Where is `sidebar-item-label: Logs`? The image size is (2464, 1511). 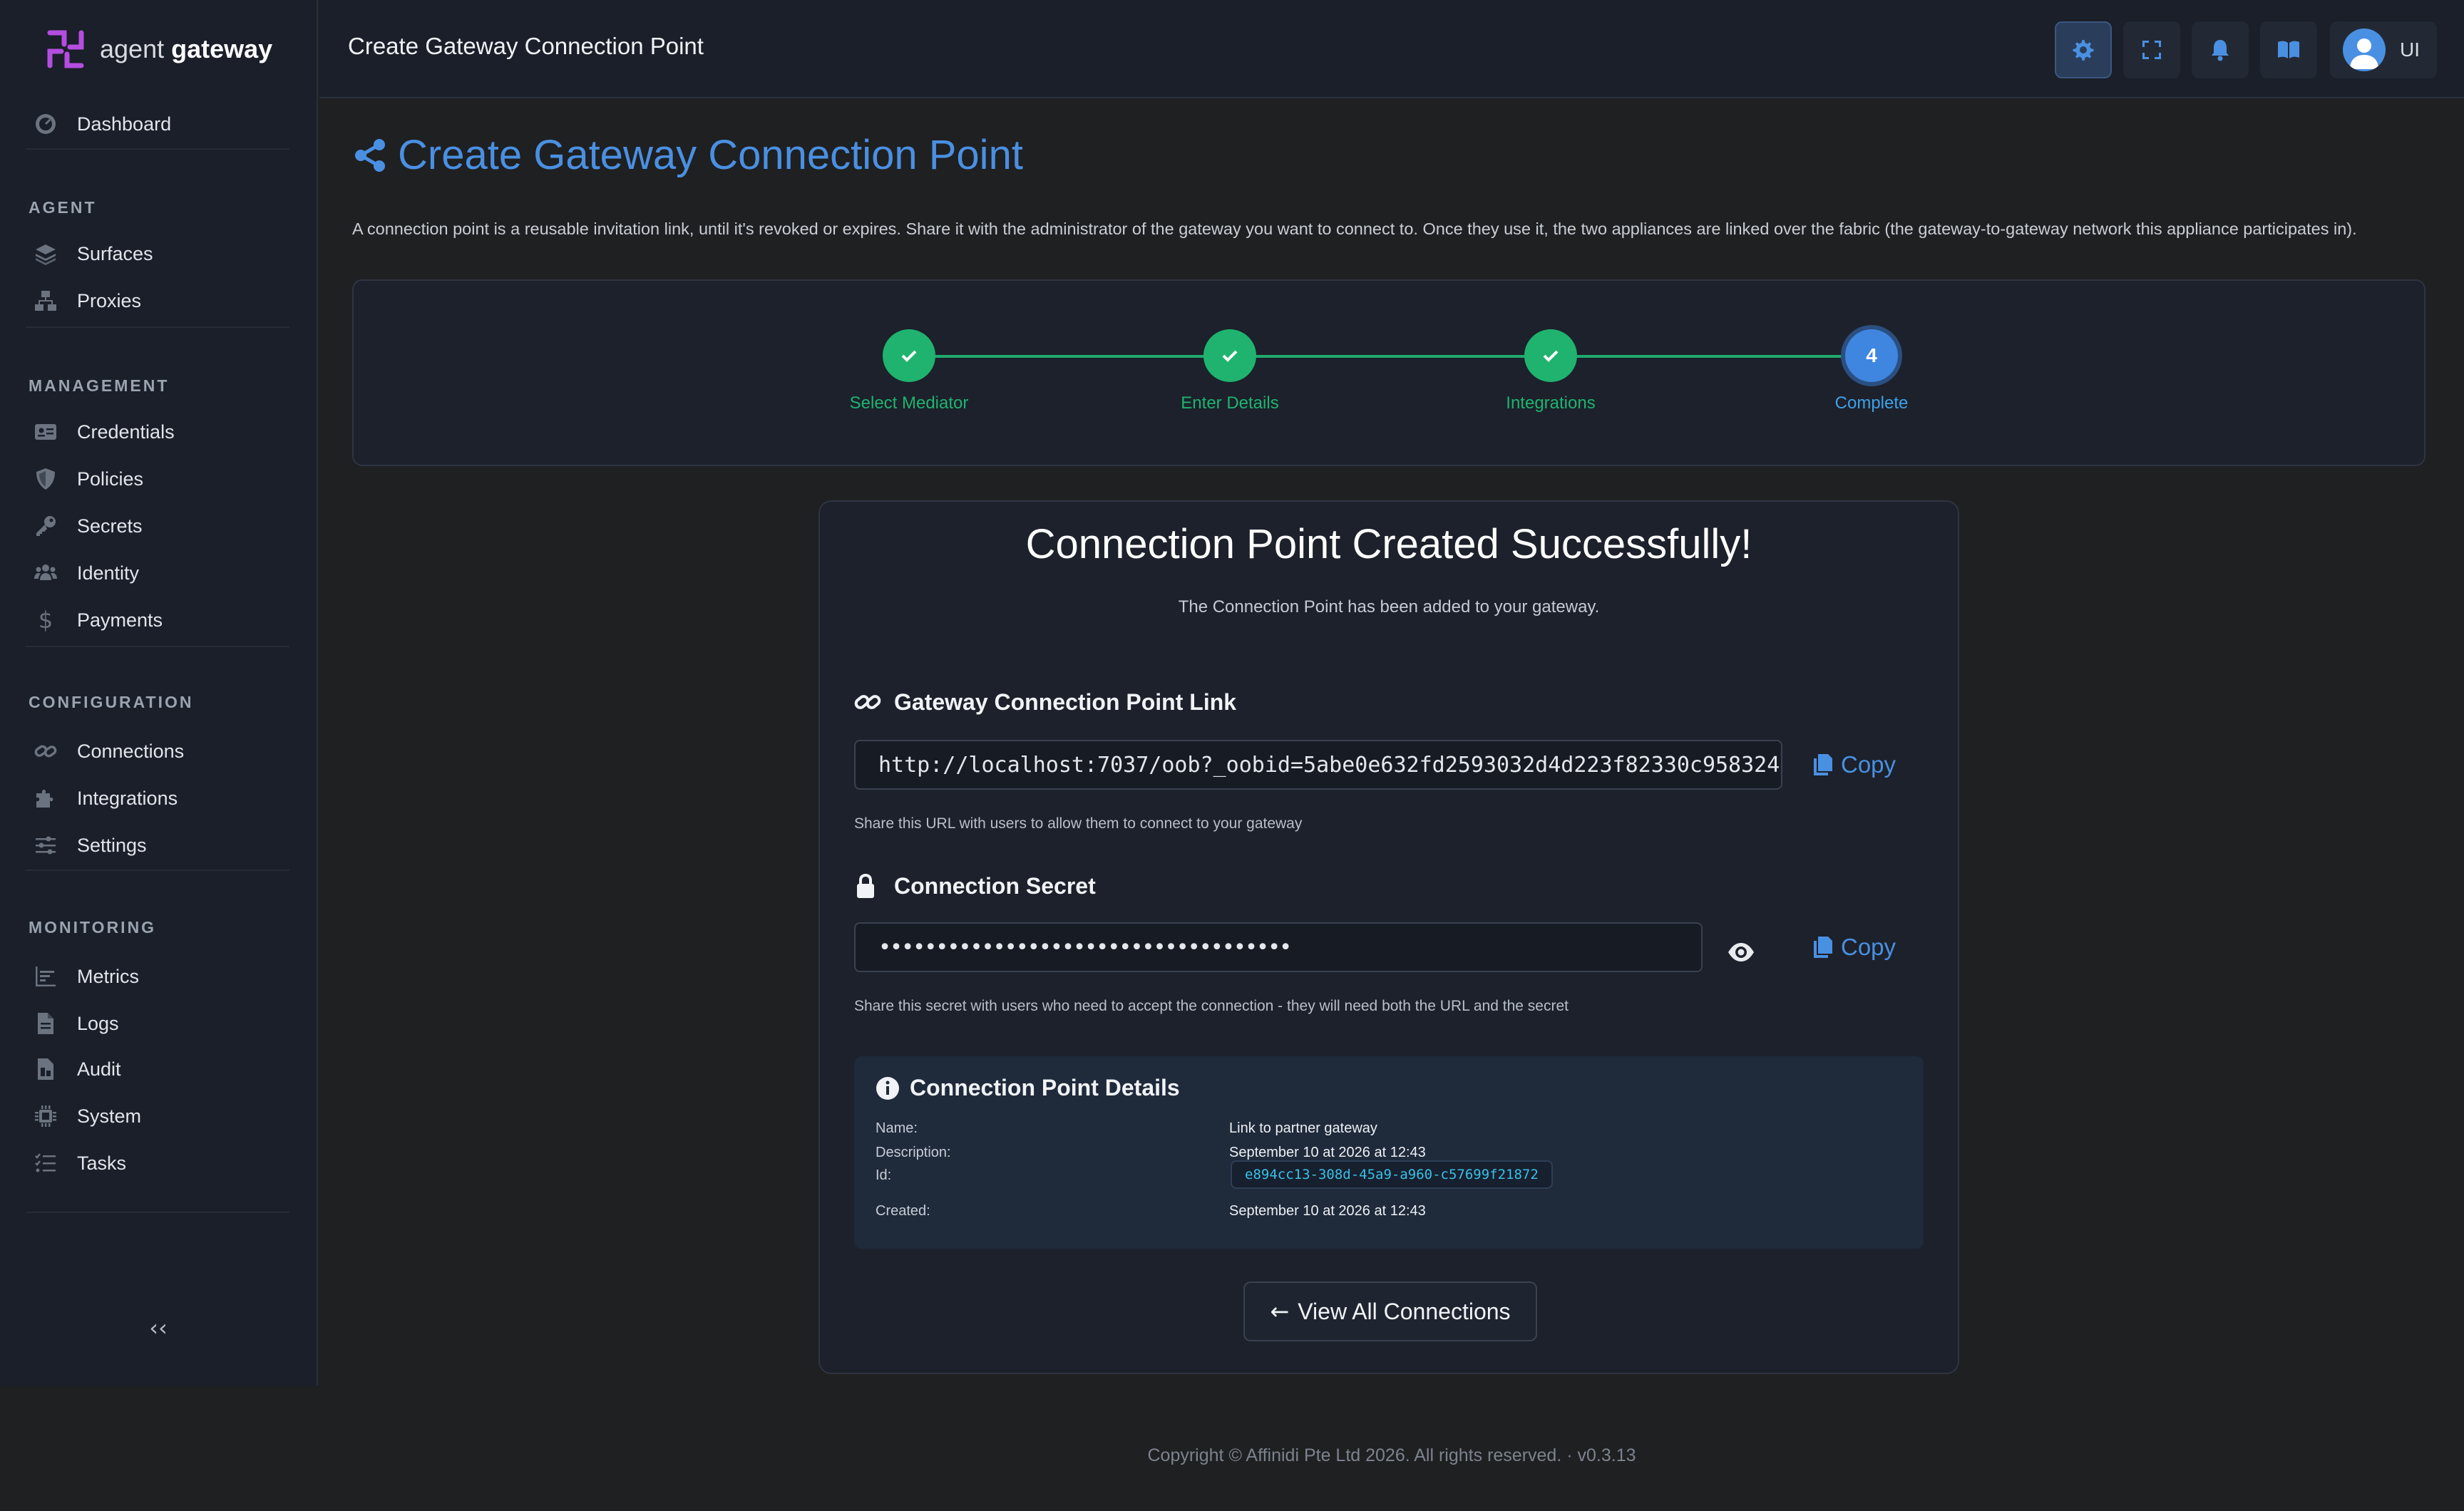 sidebar-item-label: Logs is located at coordinates (98, 1023).